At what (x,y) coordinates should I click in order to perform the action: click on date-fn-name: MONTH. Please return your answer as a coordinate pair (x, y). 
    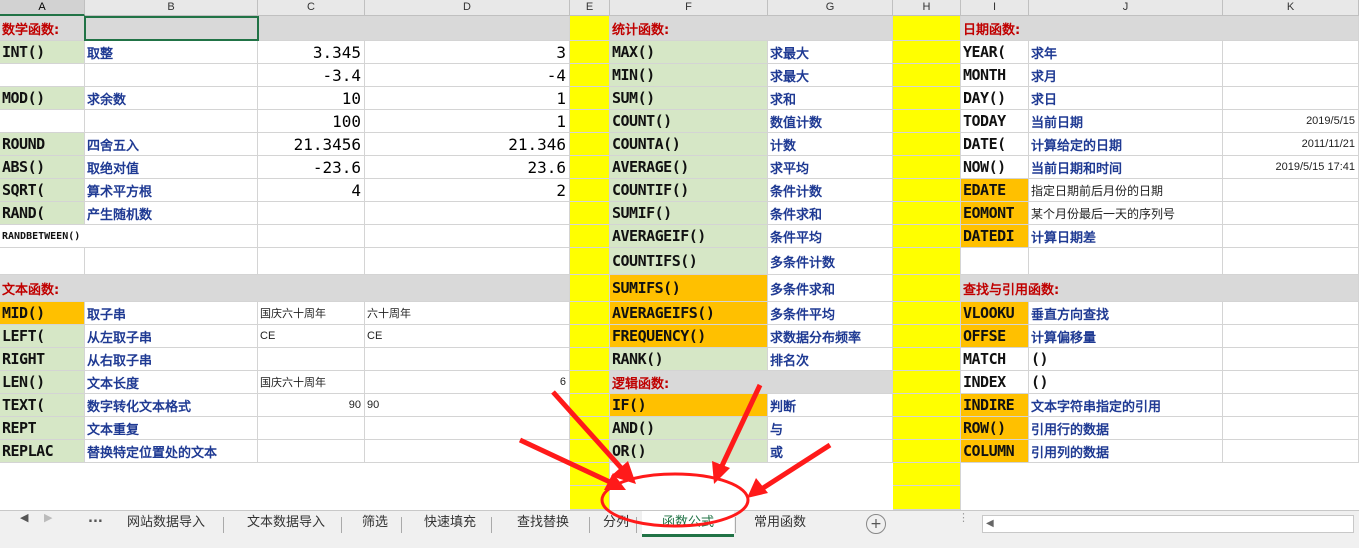
    Looking at the image, I should click on (995, 75).